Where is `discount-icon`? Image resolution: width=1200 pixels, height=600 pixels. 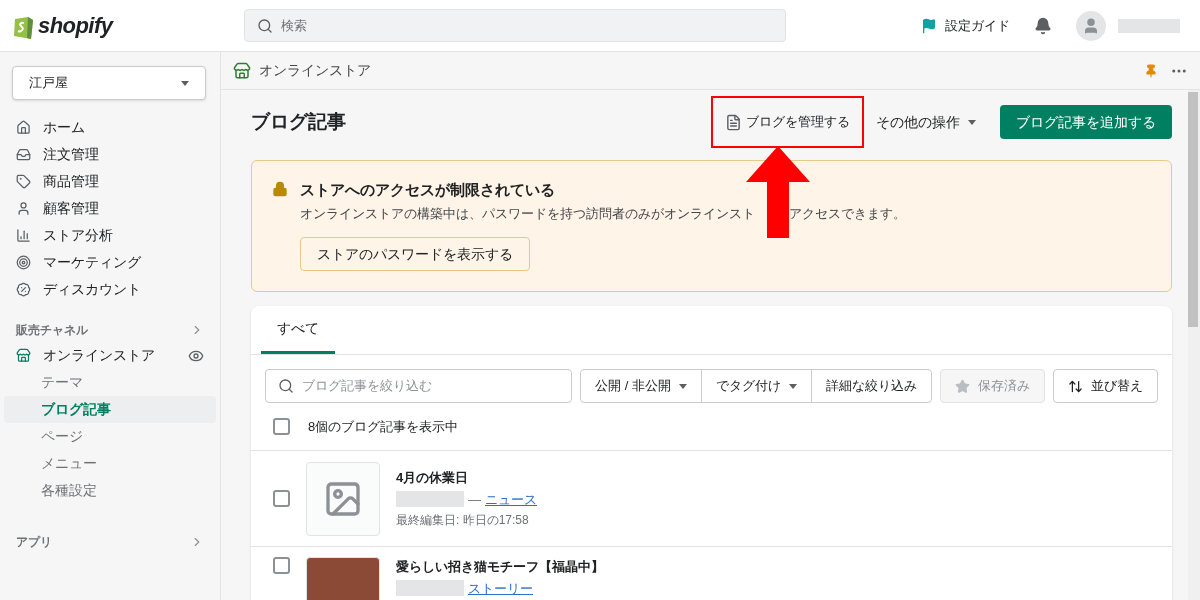 discount-icon is located at coordinates (23, 289).